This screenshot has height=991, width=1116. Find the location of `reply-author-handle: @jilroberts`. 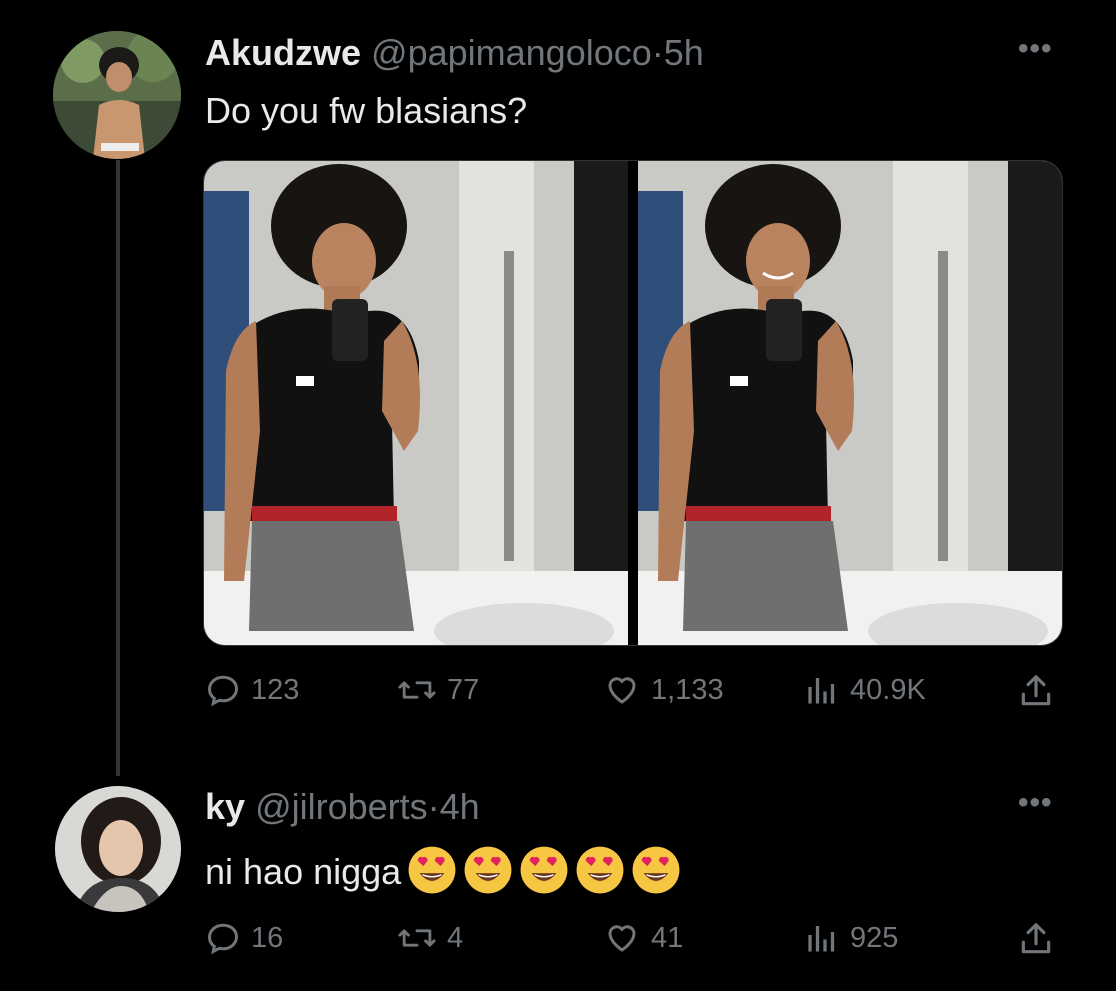

reply-author-handle: @jilroberts is located at coordinates (341, 806).